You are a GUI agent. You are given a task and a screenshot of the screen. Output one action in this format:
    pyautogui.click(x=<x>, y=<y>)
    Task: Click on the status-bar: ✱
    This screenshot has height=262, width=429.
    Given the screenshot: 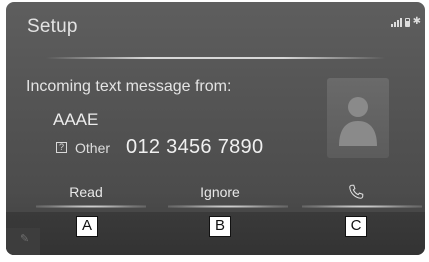 What is the action you would take?
    pyautogui.click(x=405, y=21)
    